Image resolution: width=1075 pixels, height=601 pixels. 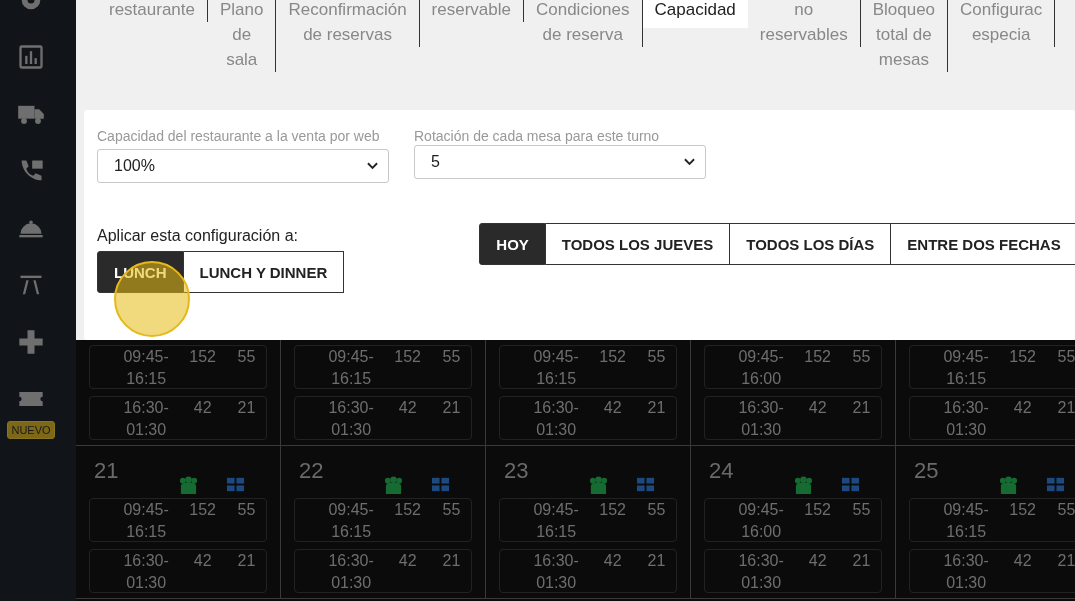 What do you see at coordinates (31, 430) in the screenshot?
I see `new-badge: NUEVO` at bounding box center [31, 430].